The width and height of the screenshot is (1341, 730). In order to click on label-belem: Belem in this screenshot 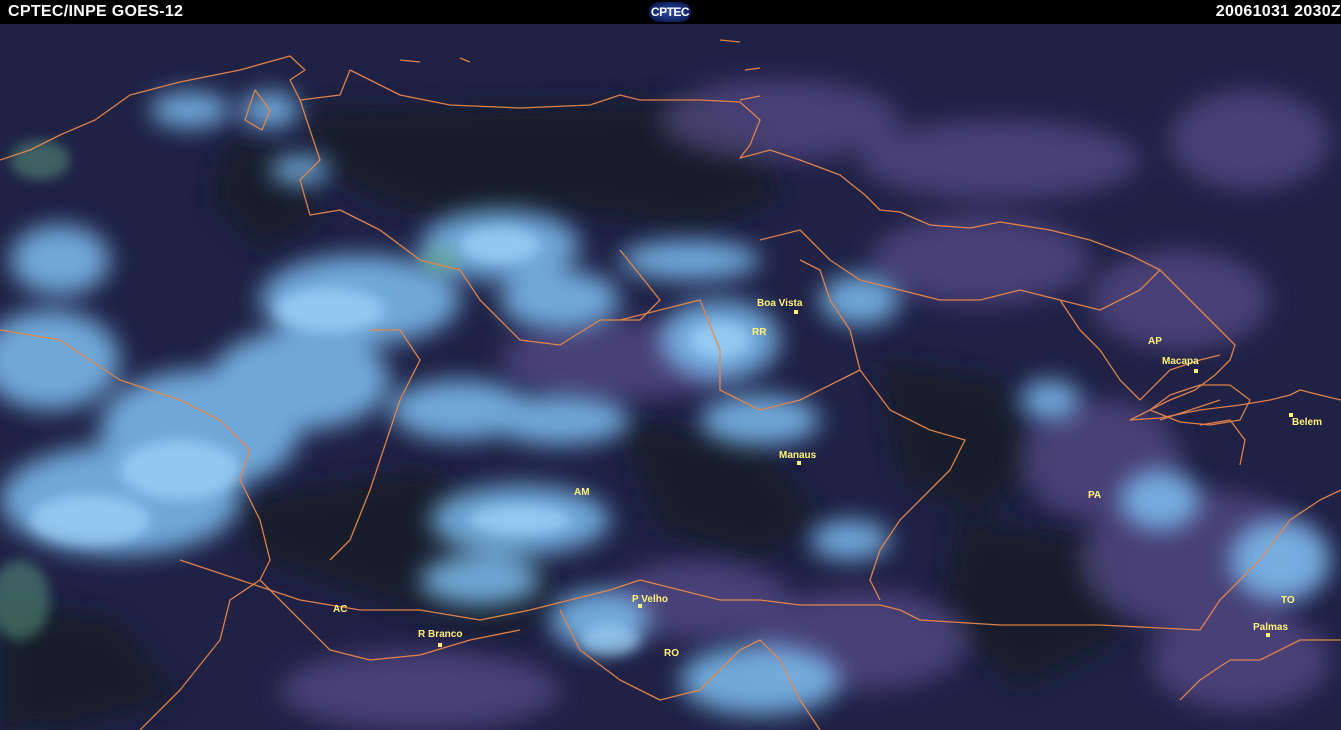, I will do `click(1307, 422)`.